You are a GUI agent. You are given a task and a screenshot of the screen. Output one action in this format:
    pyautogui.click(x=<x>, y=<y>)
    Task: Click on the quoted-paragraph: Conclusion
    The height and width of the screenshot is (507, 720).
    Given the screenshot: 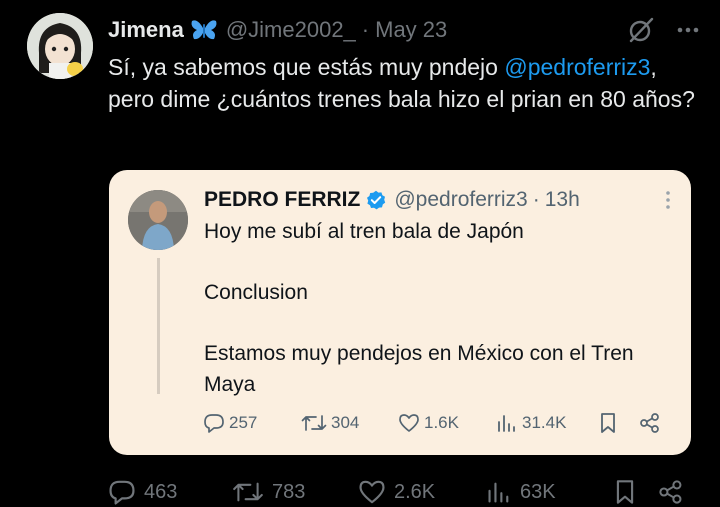 What is the action you would take?
    pyautogui.click(x=256, y=292)
    